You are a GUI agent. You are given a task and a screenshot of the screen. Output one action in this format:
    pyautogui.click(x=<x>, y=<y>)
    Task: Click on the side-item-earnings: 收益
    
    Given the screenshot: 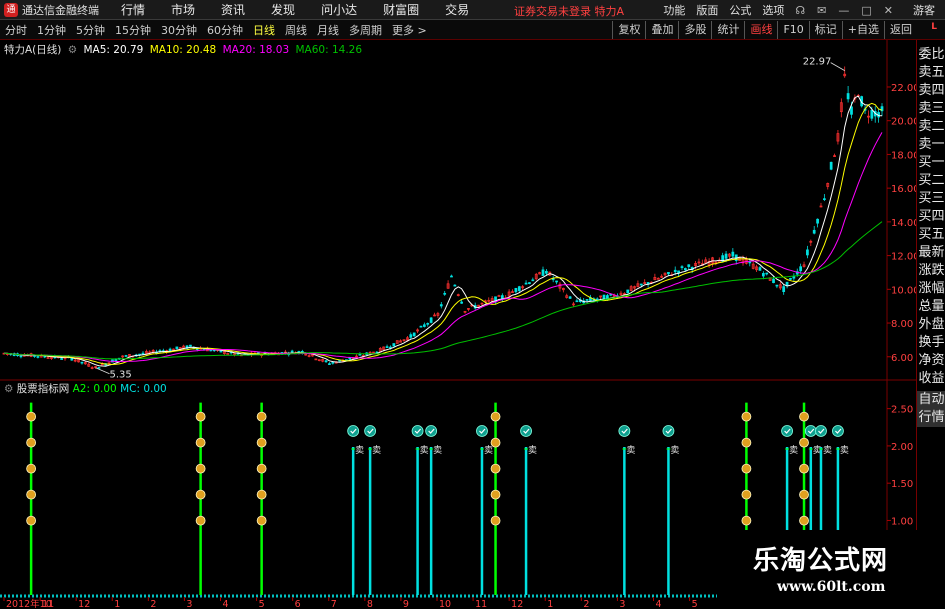 What is the action you would take?
    pyautogui.click(x=931, y=379)
    